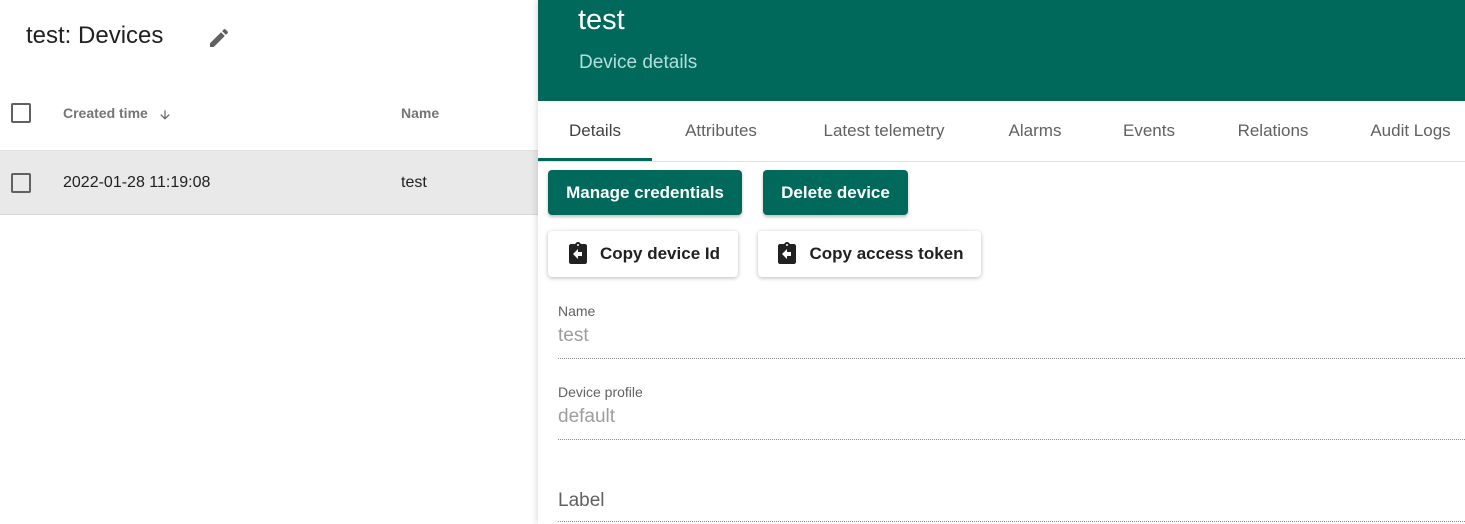  What do you see at coordinates (645, 192) in the screenshot?
I see `manage-credentials-button: Manage credentials` at bounding box center [645, 192].